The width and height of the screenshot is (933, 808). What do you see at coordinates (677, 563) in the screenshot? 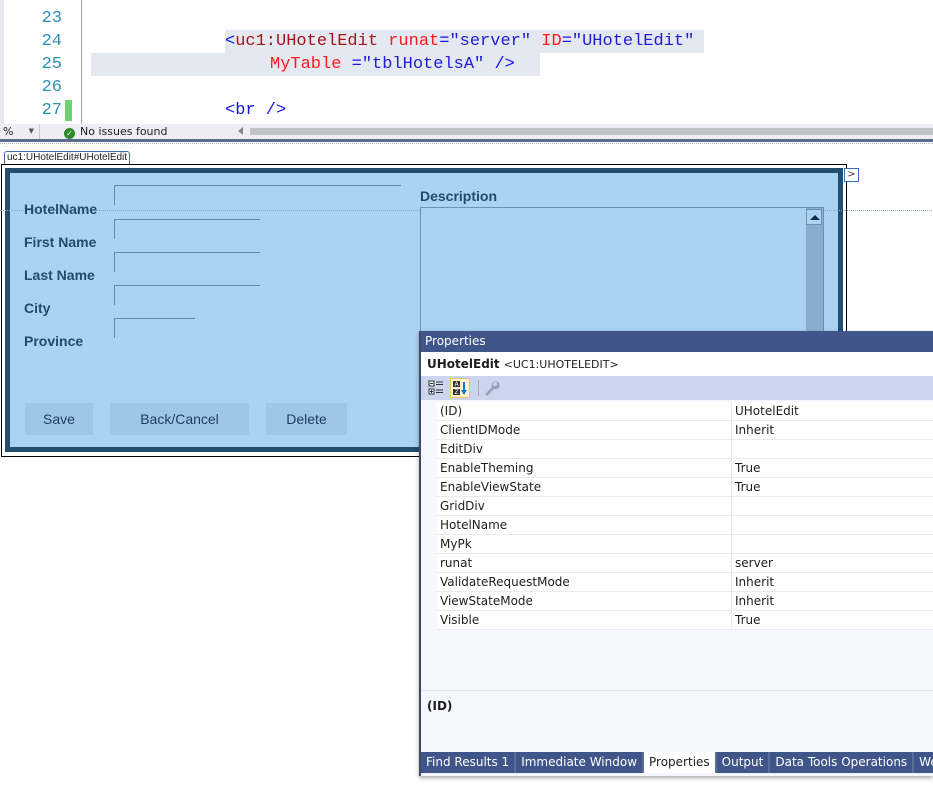
I see `property-row: runat server` at bounding box center [677, 563].